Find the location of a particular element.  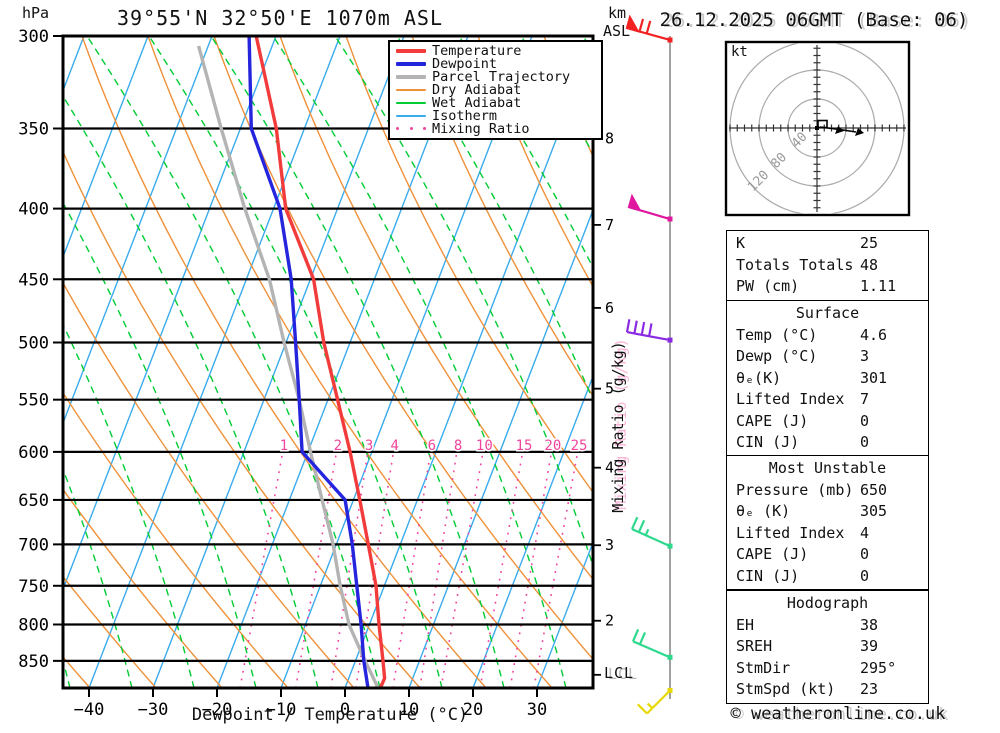

row-value: 4 is located at coordinates (865, 532).